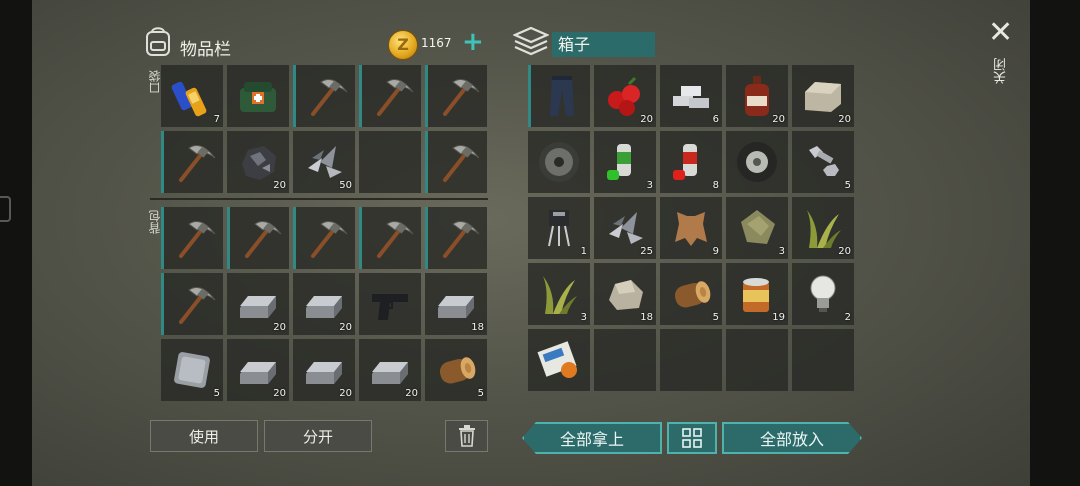  What do you see at coordinates (847, 317) in the screenshot?
I see `item-count: 2` at bounding box center [847, 317].